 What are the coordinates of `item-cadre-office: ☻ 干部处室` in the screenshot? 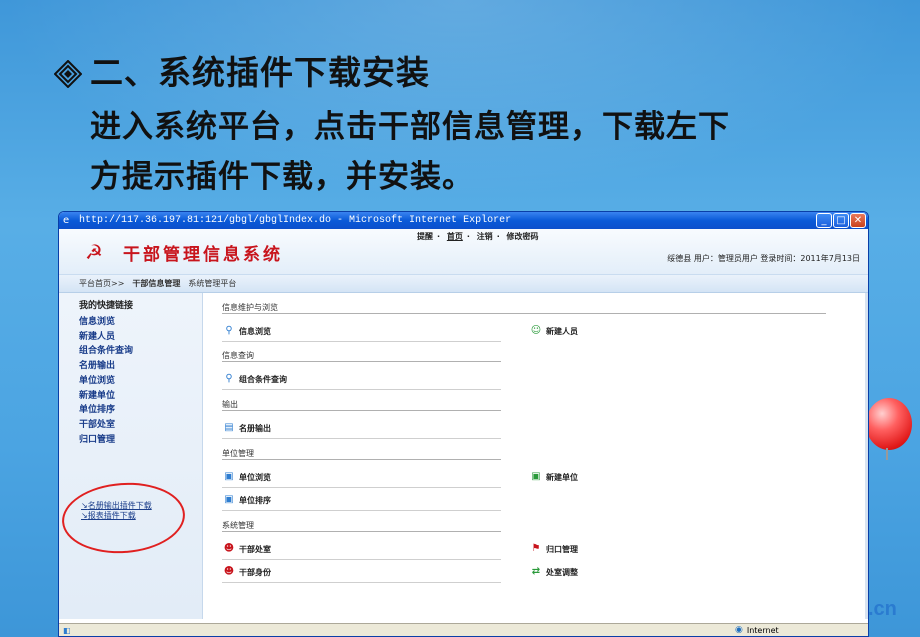 It's located at (246, 549).